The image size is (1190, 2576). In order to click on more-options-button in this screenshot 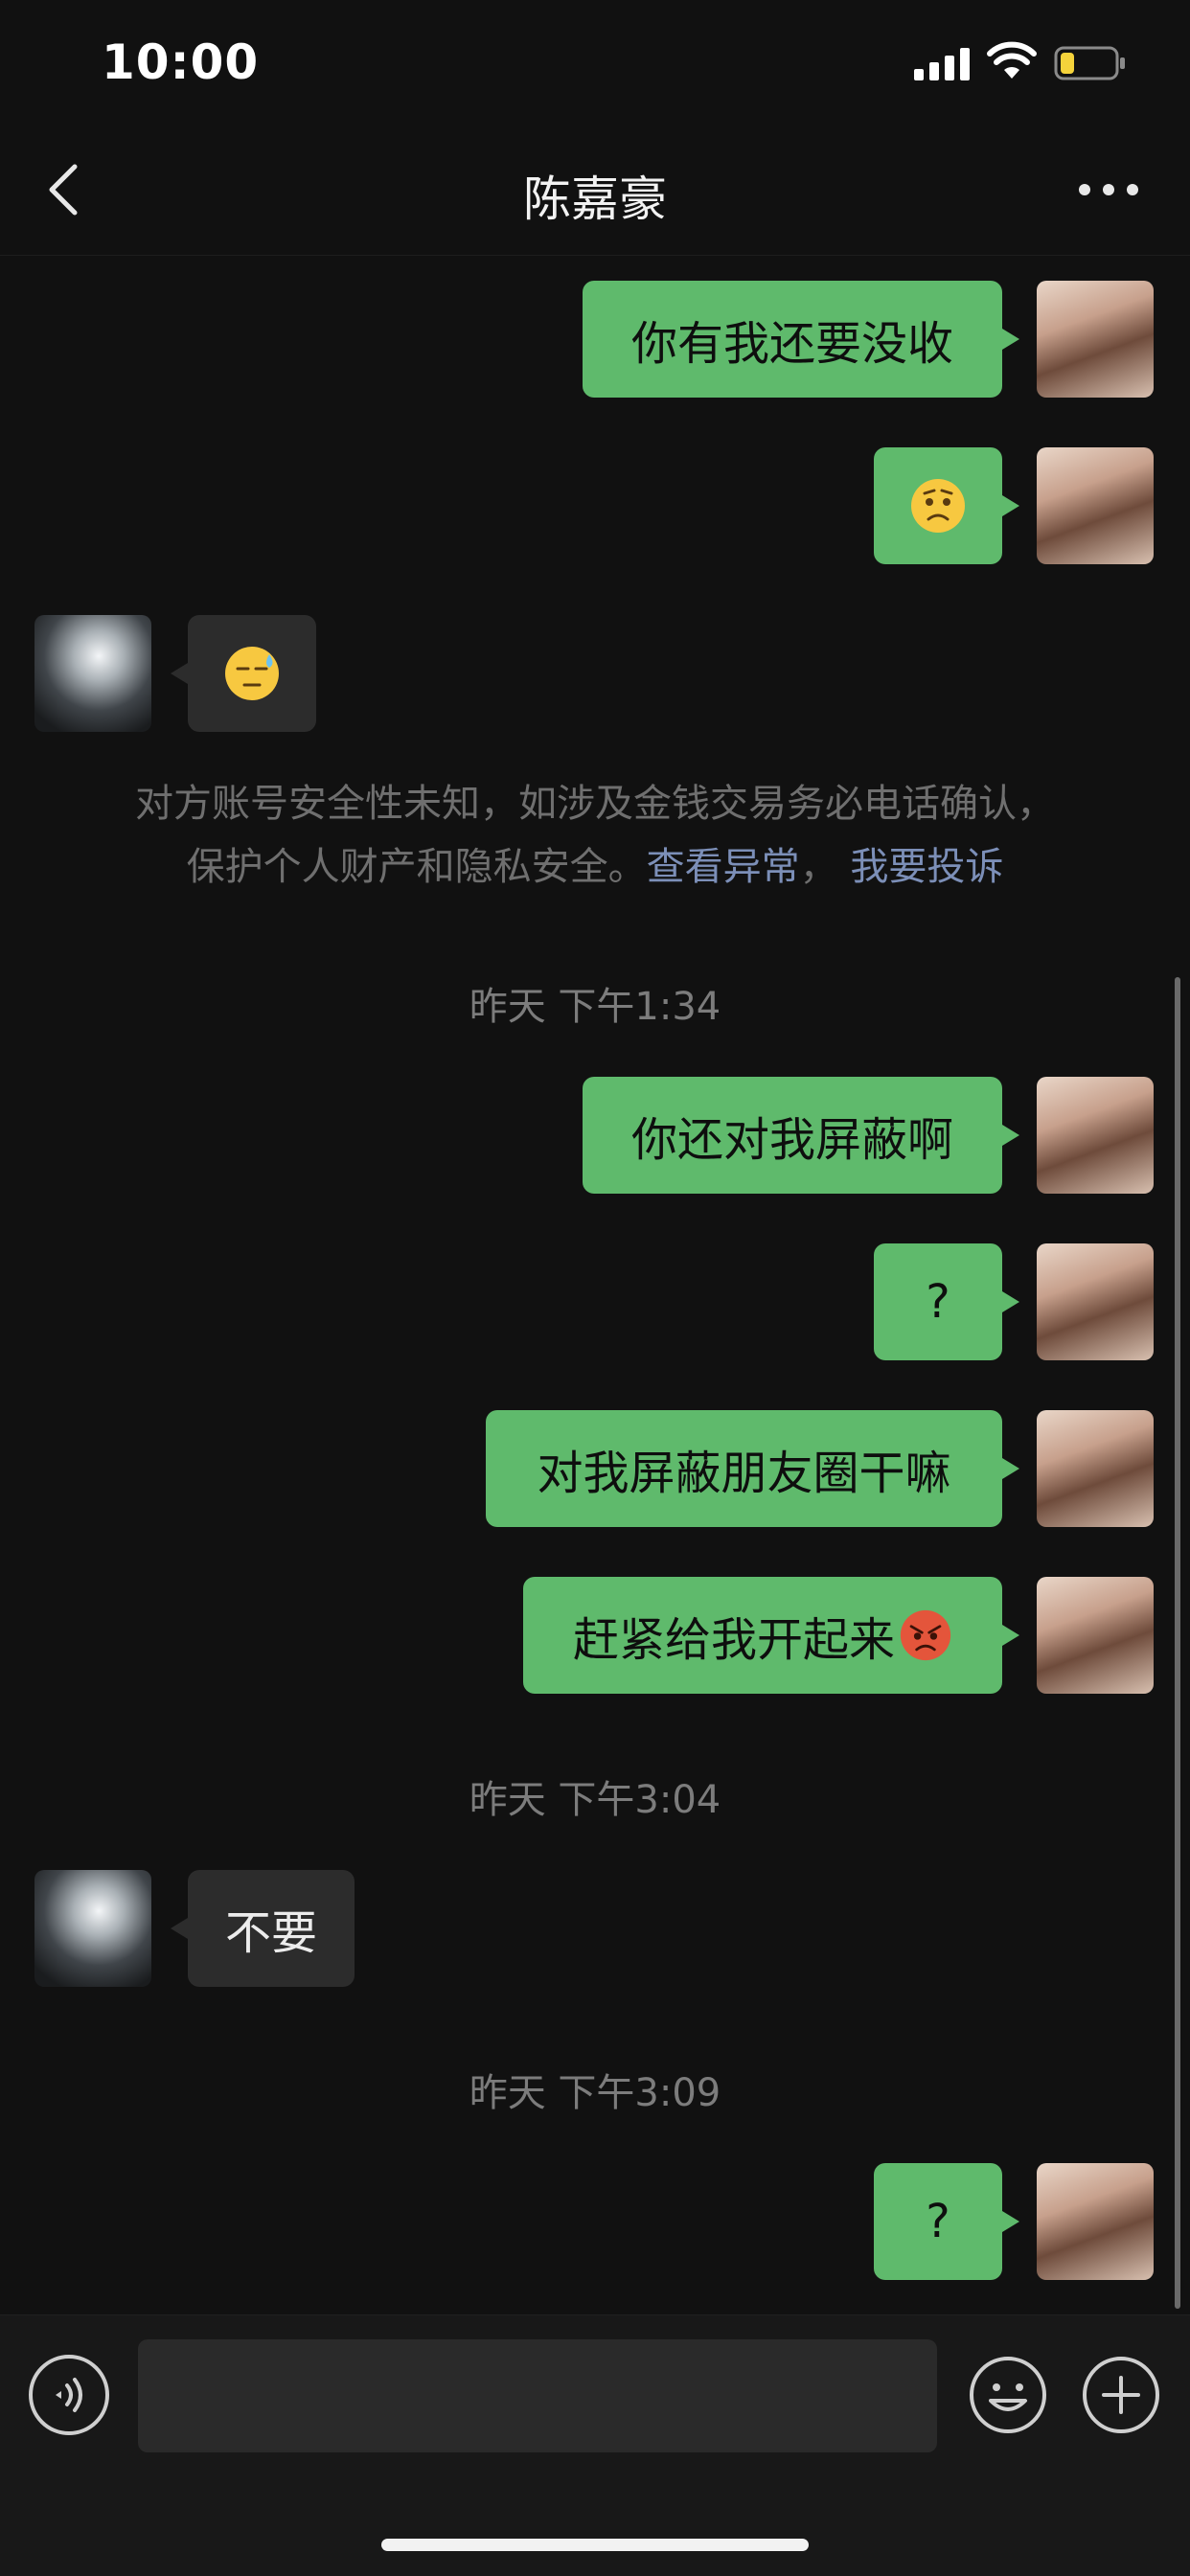, I will do `click(1108, 189)`.